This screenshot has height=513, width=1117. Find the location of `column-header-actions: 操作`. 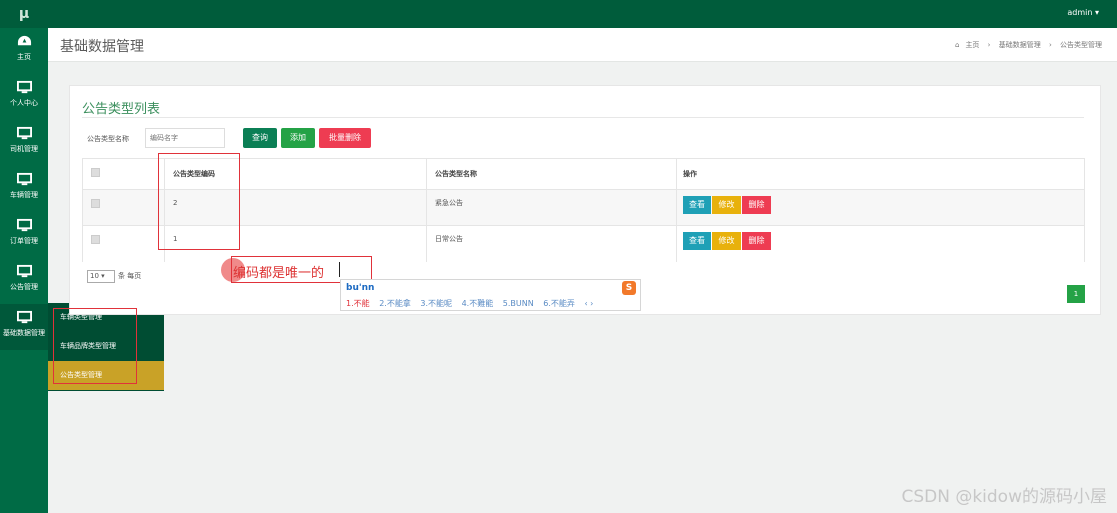

column-header-actions: 操作 is located at coordinates (690, 174).